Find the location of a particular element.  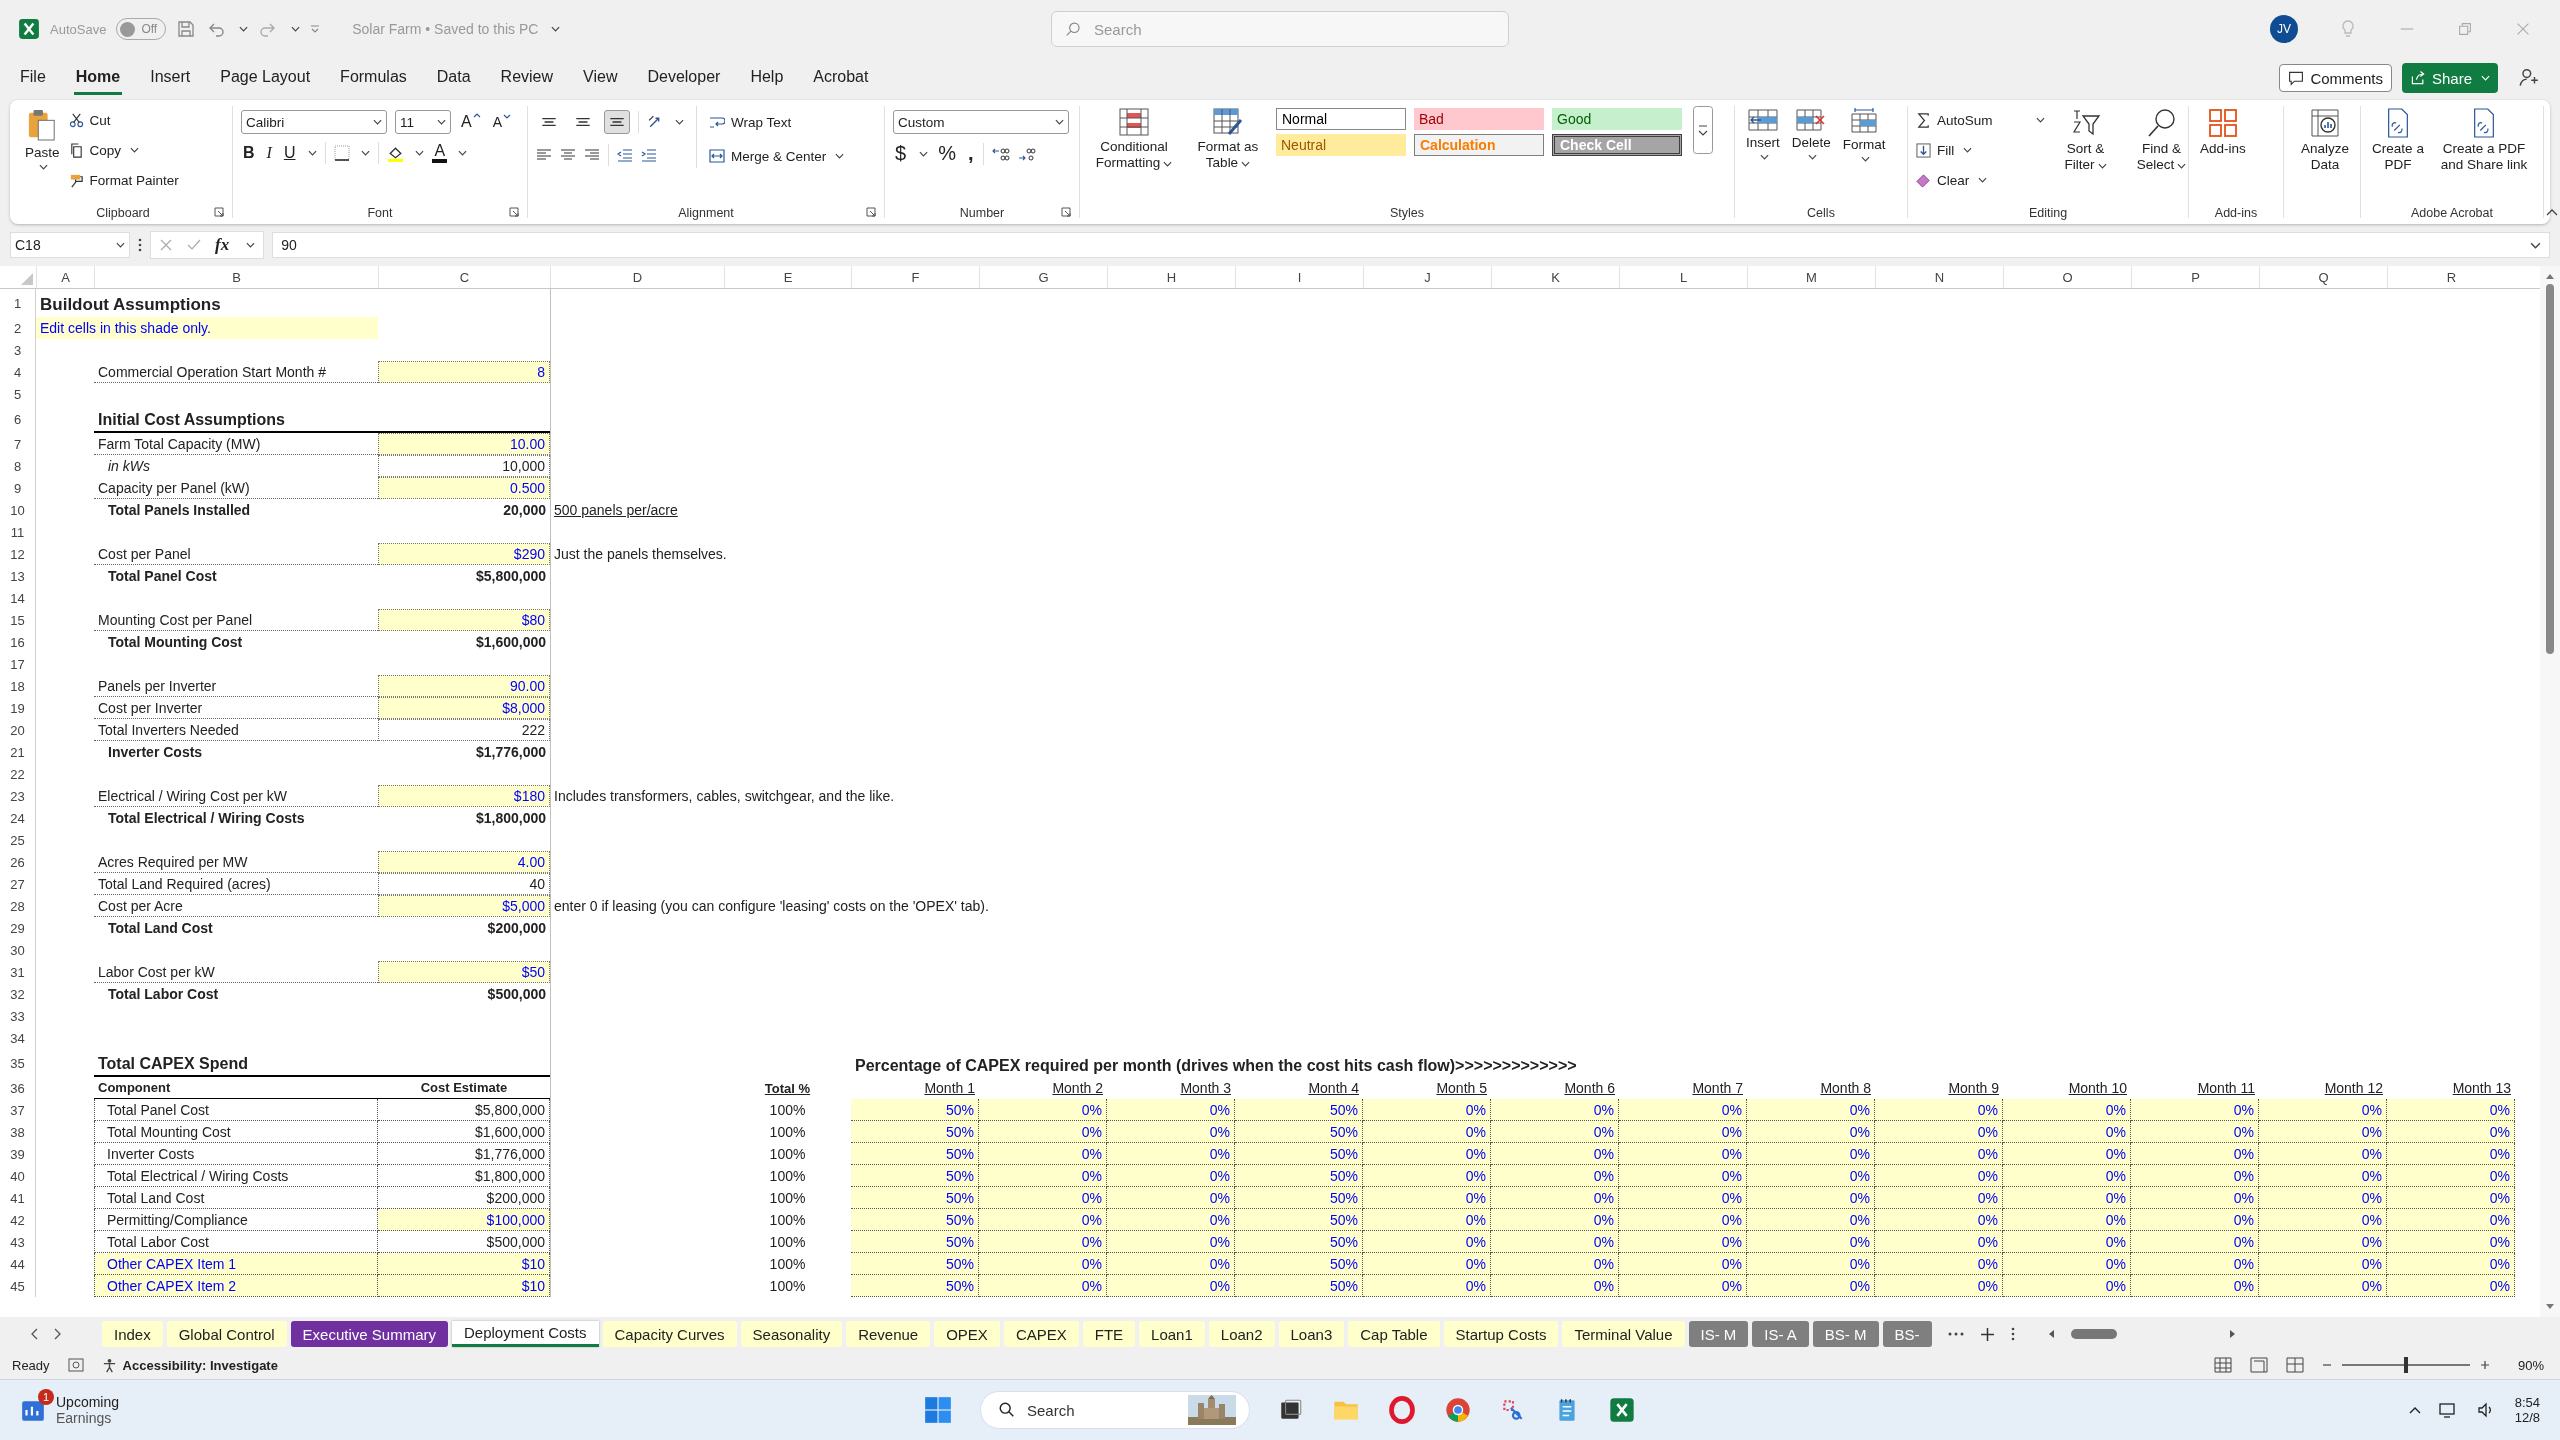

table-cell: 0.500 is located at coordinates (464, 488).